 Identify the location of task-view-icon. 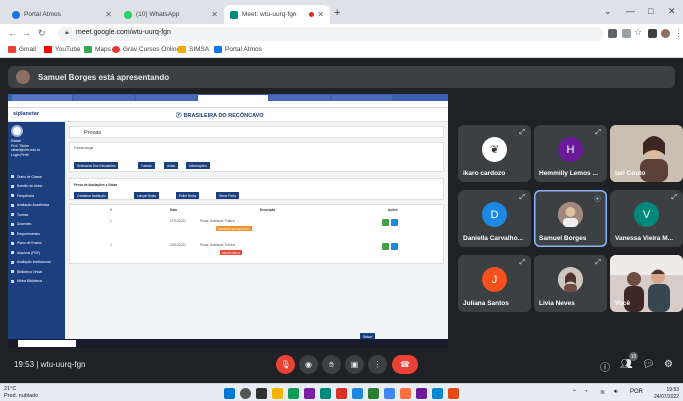
(261, 393).